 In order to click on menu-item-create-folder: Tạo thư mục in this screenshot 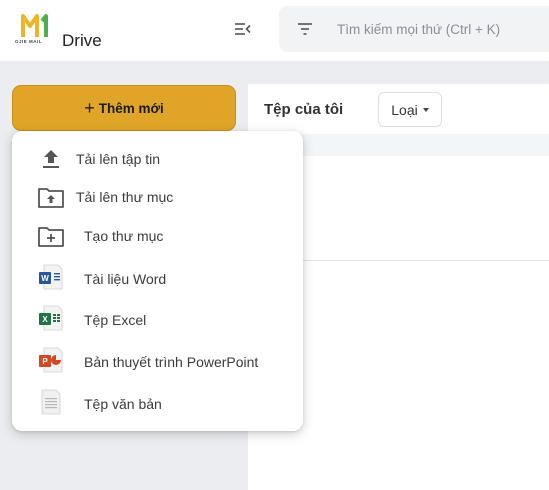, I will do `click(157, 236)`.